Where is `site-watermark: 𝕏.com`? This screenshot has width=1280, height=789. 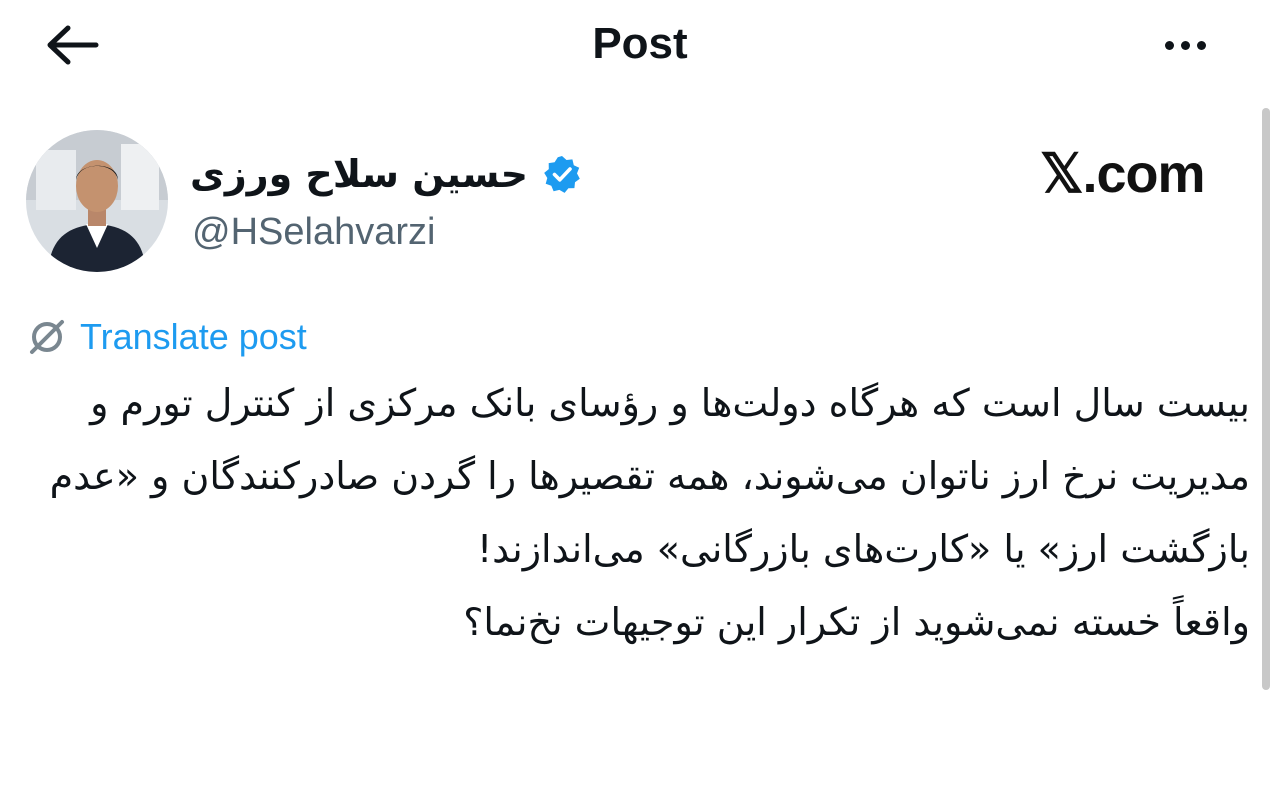 site-watermark: 𝕏.com is located at coordinates (1123, 174).